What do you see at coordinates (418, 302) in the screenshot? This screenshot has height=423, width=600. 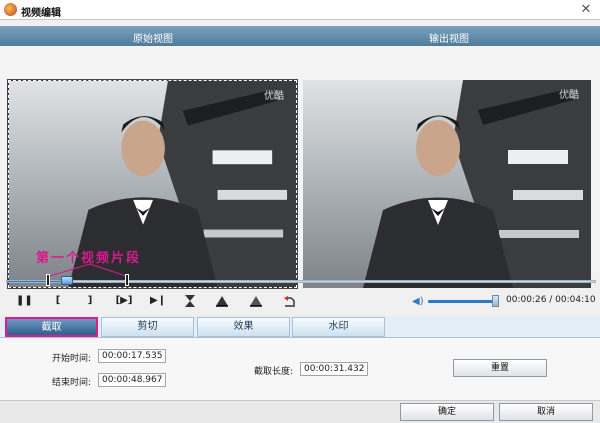 I see `volume-icon: ◀)` at bounding box center [418, 302].